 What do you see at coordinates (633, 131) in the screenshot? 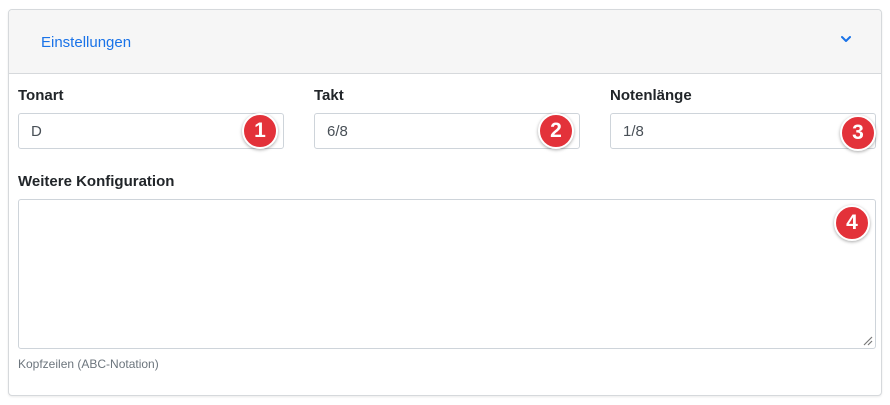
I see `notenlaenge-value: 1/8` at bounding box center [633, 131].